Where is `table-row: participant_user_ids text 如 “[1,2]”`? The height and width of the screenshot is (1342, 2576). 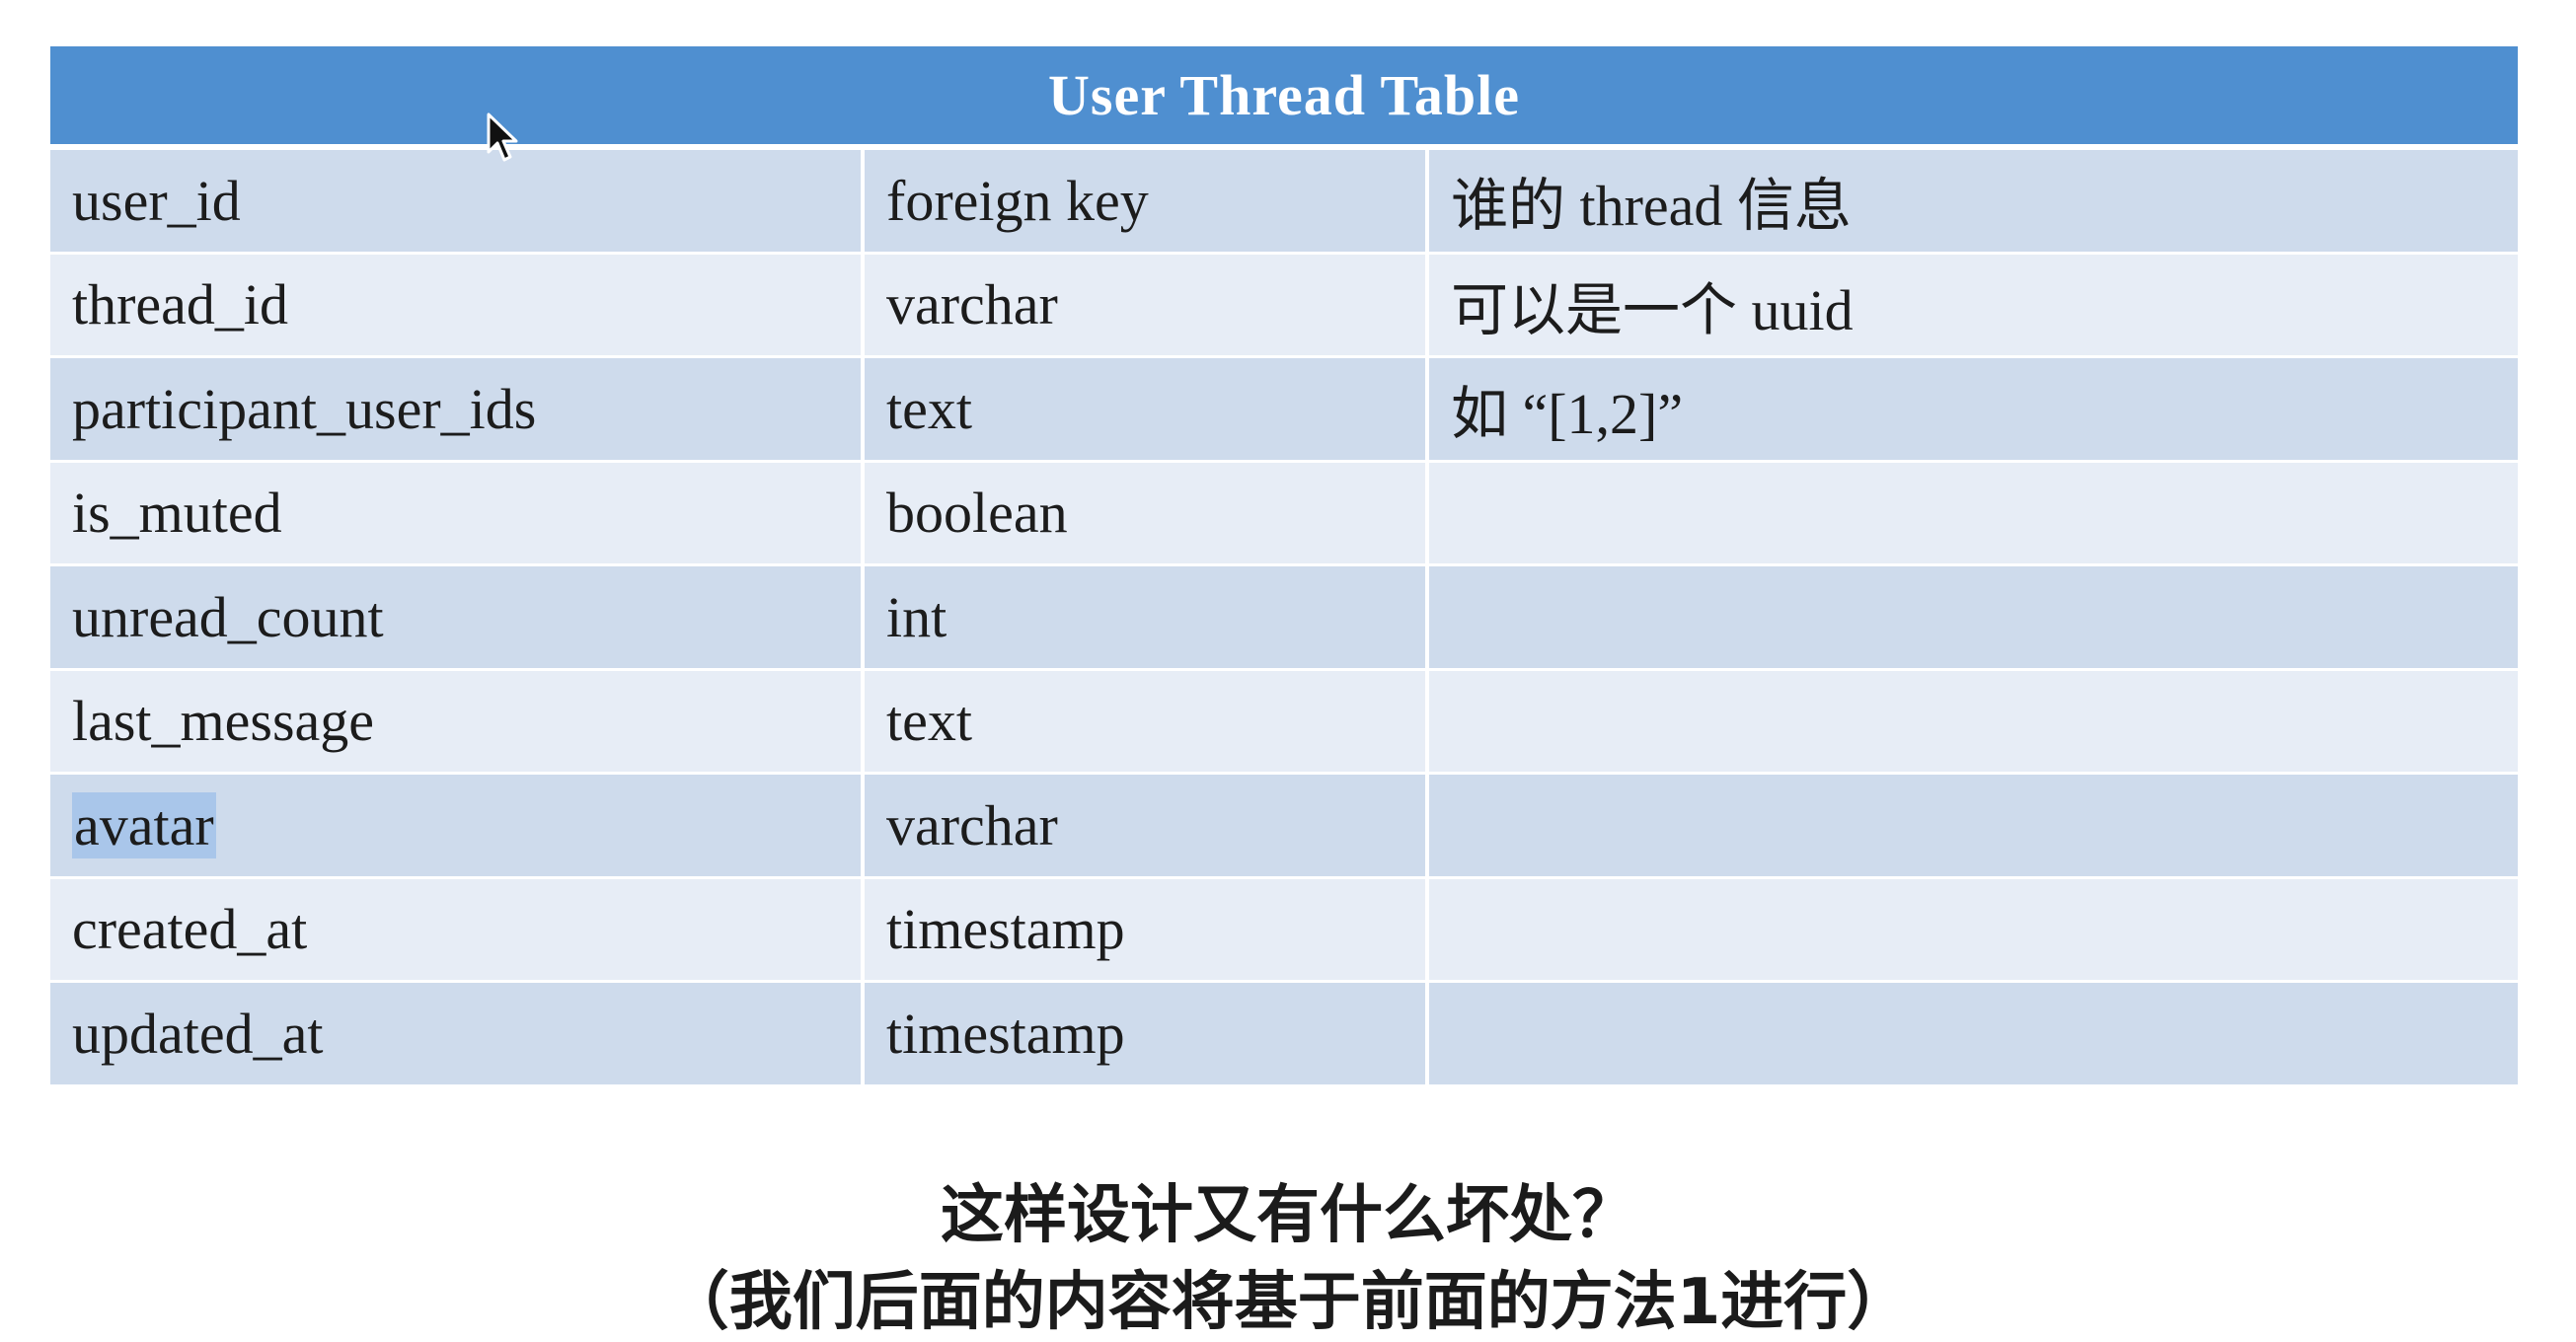 table-row: participant_user_ids text 如 “[1,2]” is located at coordinates (1284, 411).